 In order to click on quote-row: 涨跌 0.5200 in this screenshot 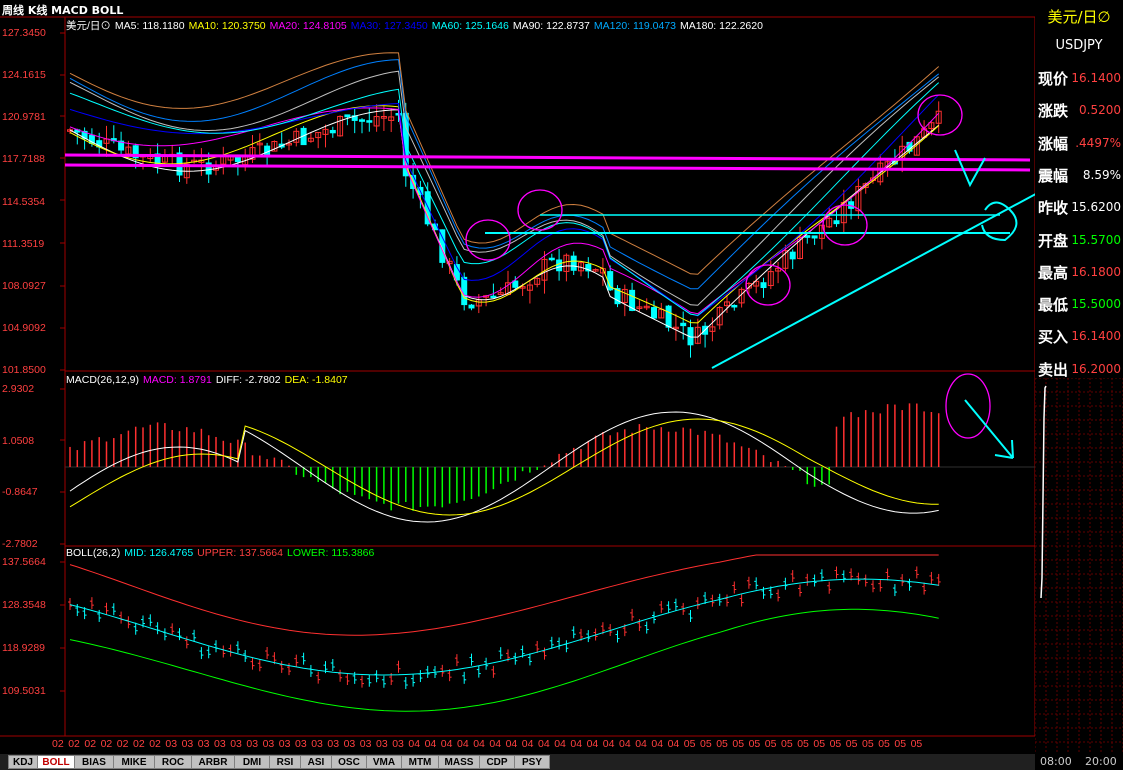, I will do `click(1079, 111)`.